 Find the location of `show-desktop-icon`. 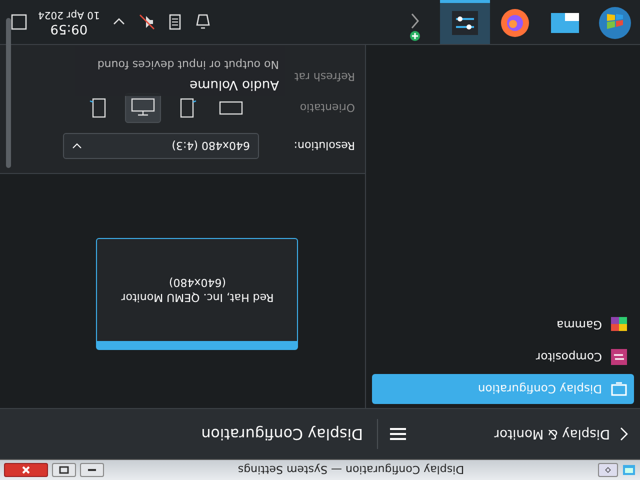

show-desktop-icon is located at coordinates (19, 22).